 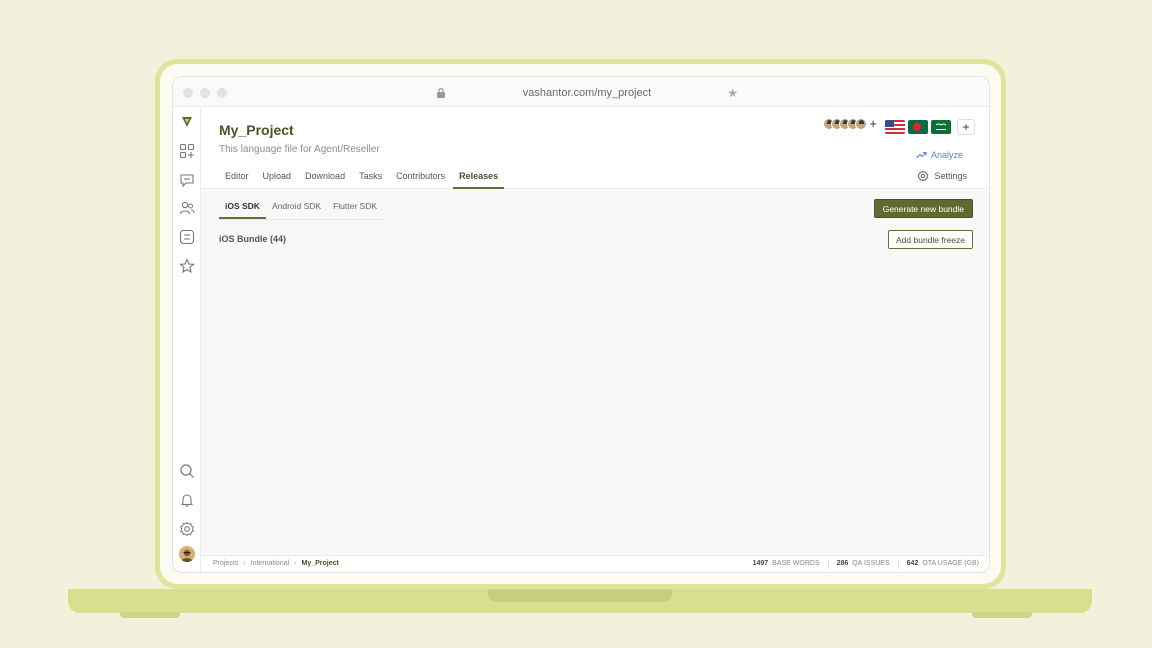 I want to click on stat-label: BASE WORDS, so click(x=796, y=563).